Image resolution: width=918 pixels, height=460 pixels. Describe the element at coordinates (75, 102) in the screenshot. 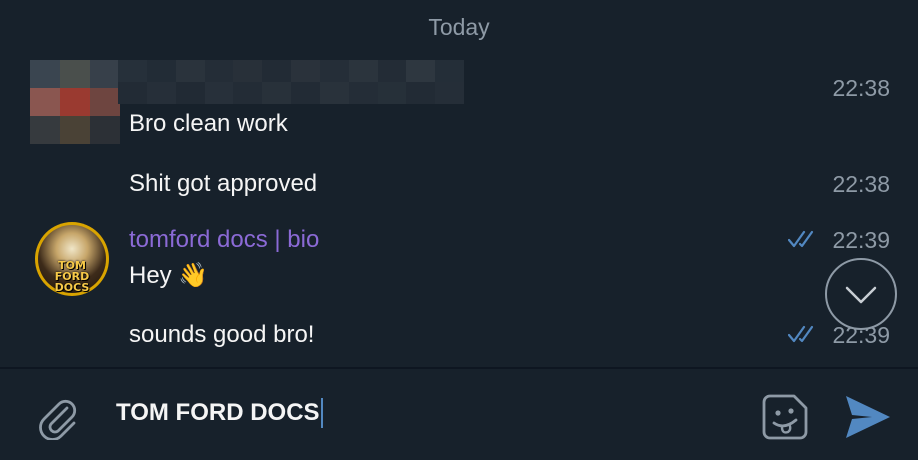

I see `blurred-avatar` at that location.